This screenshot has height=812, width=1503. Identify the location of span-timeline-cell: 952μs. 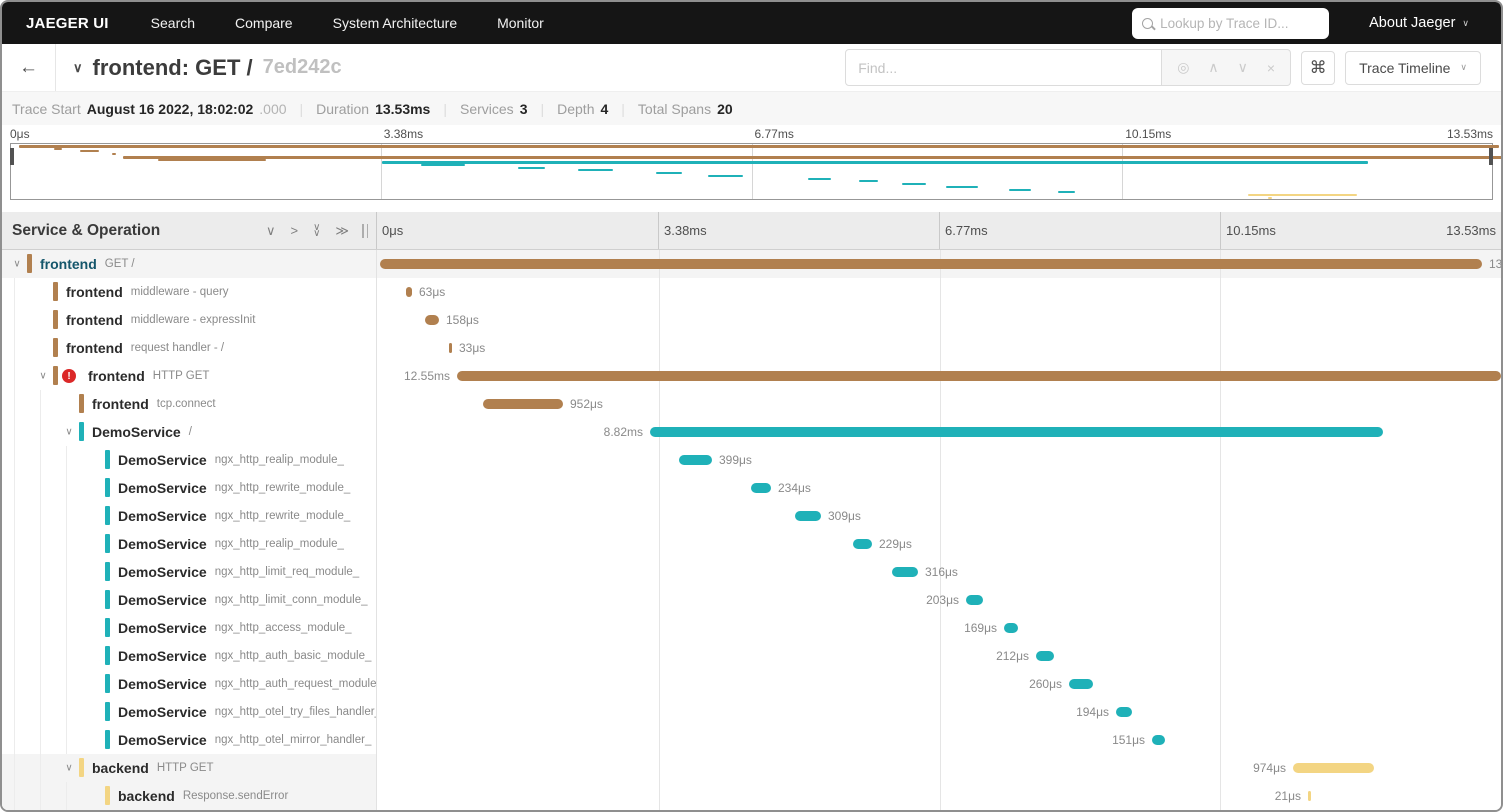
(939, 404).